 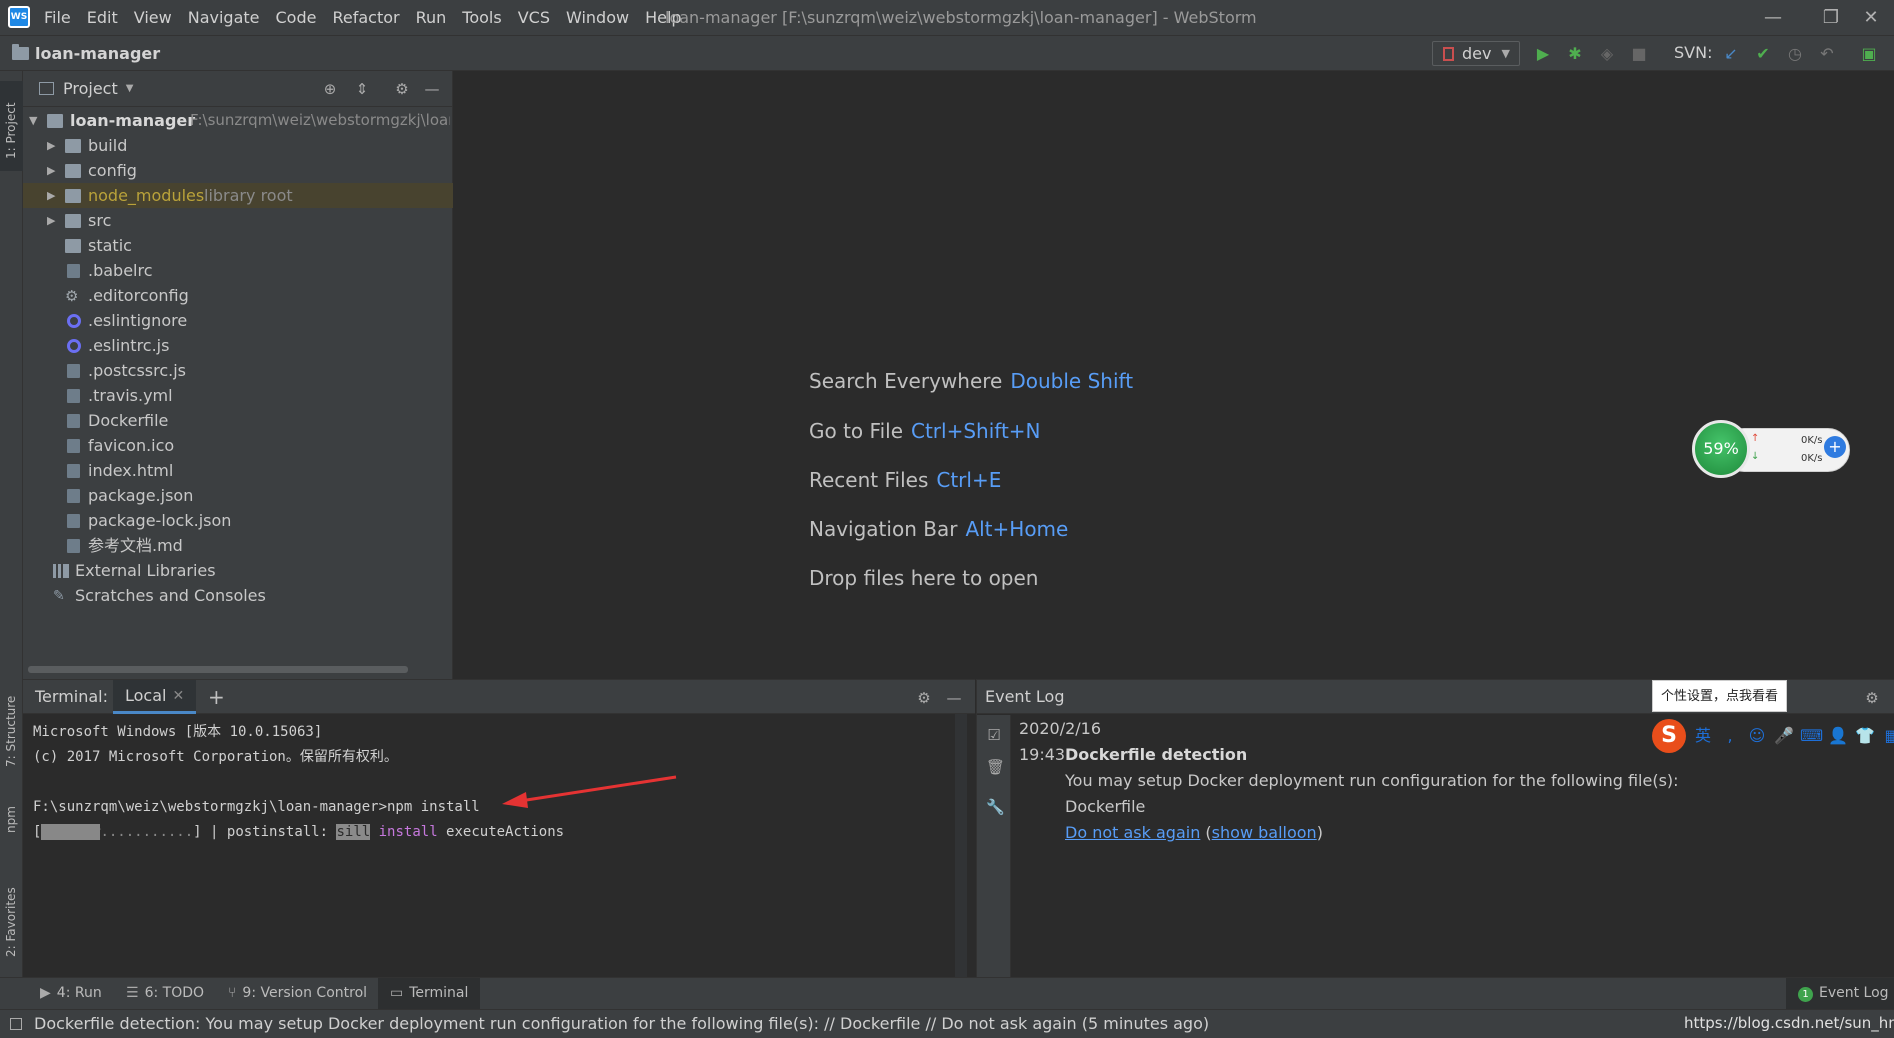 What do you see at coordinates (534, 17) in the screenshot?
I see `menu-vcs: VCS` at bounding box center [534, 17].